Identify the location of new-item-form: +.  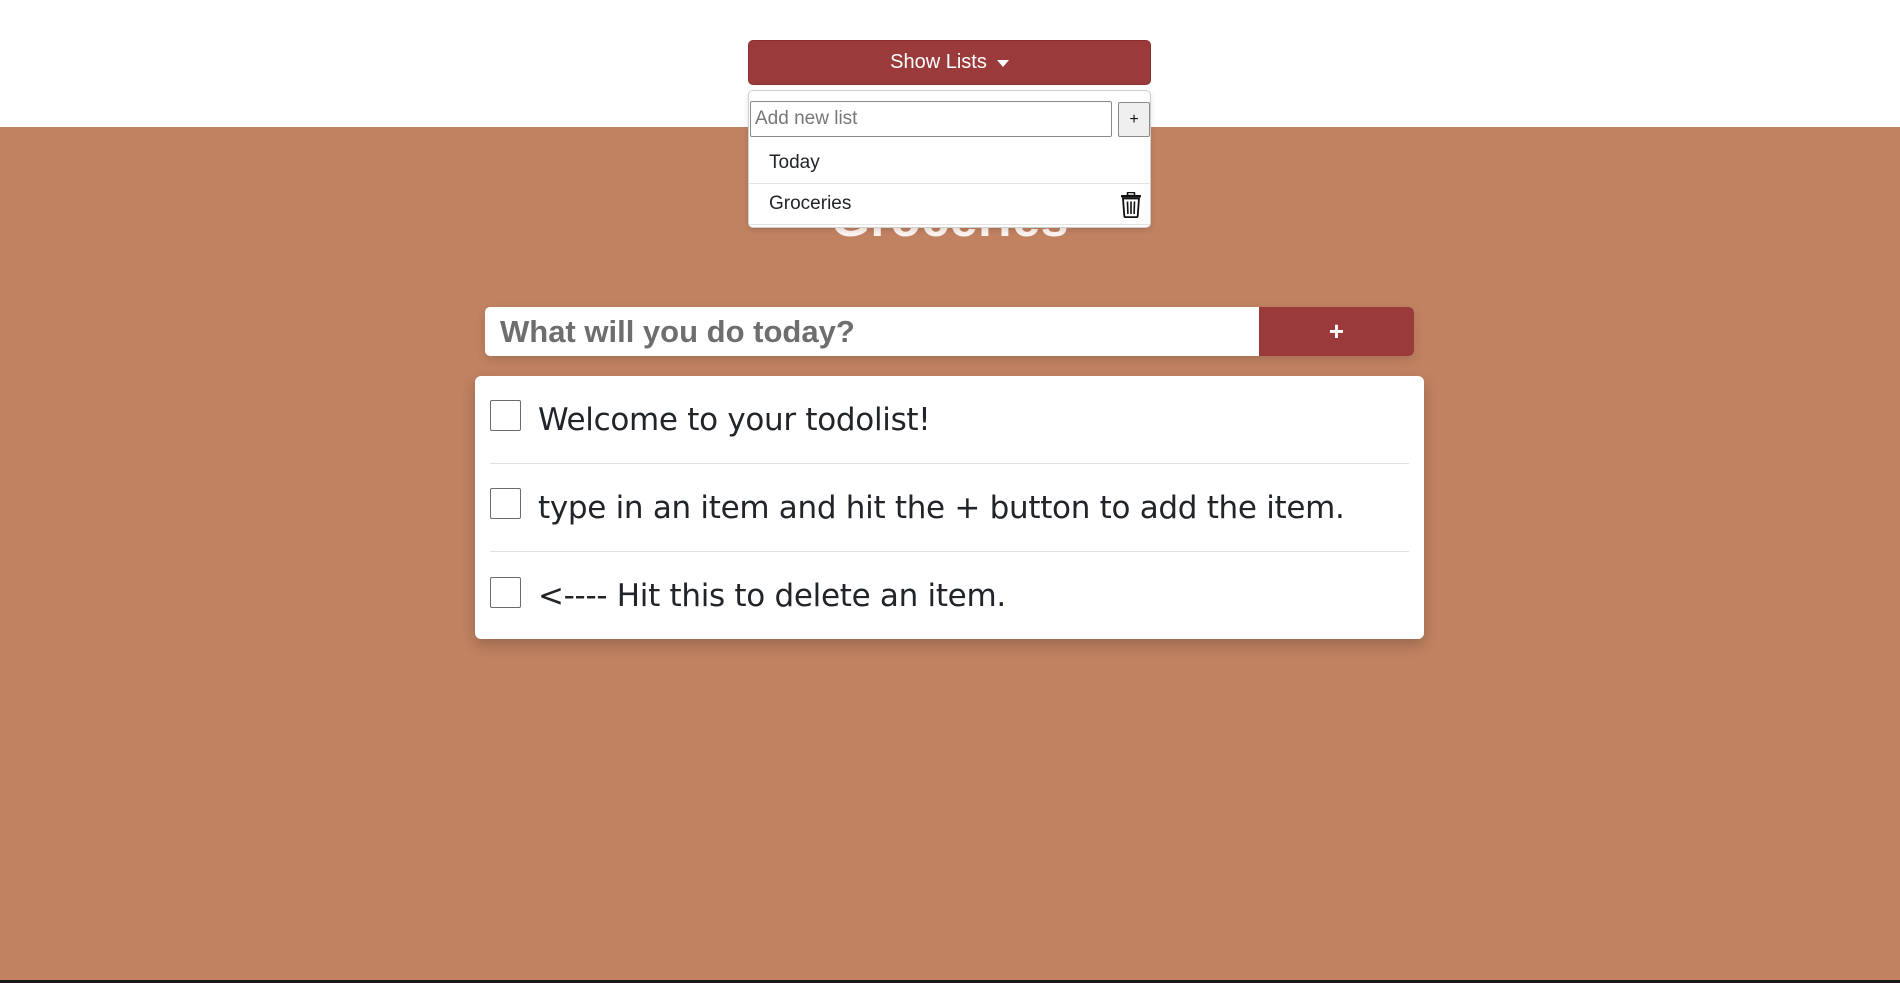
(949, 331).